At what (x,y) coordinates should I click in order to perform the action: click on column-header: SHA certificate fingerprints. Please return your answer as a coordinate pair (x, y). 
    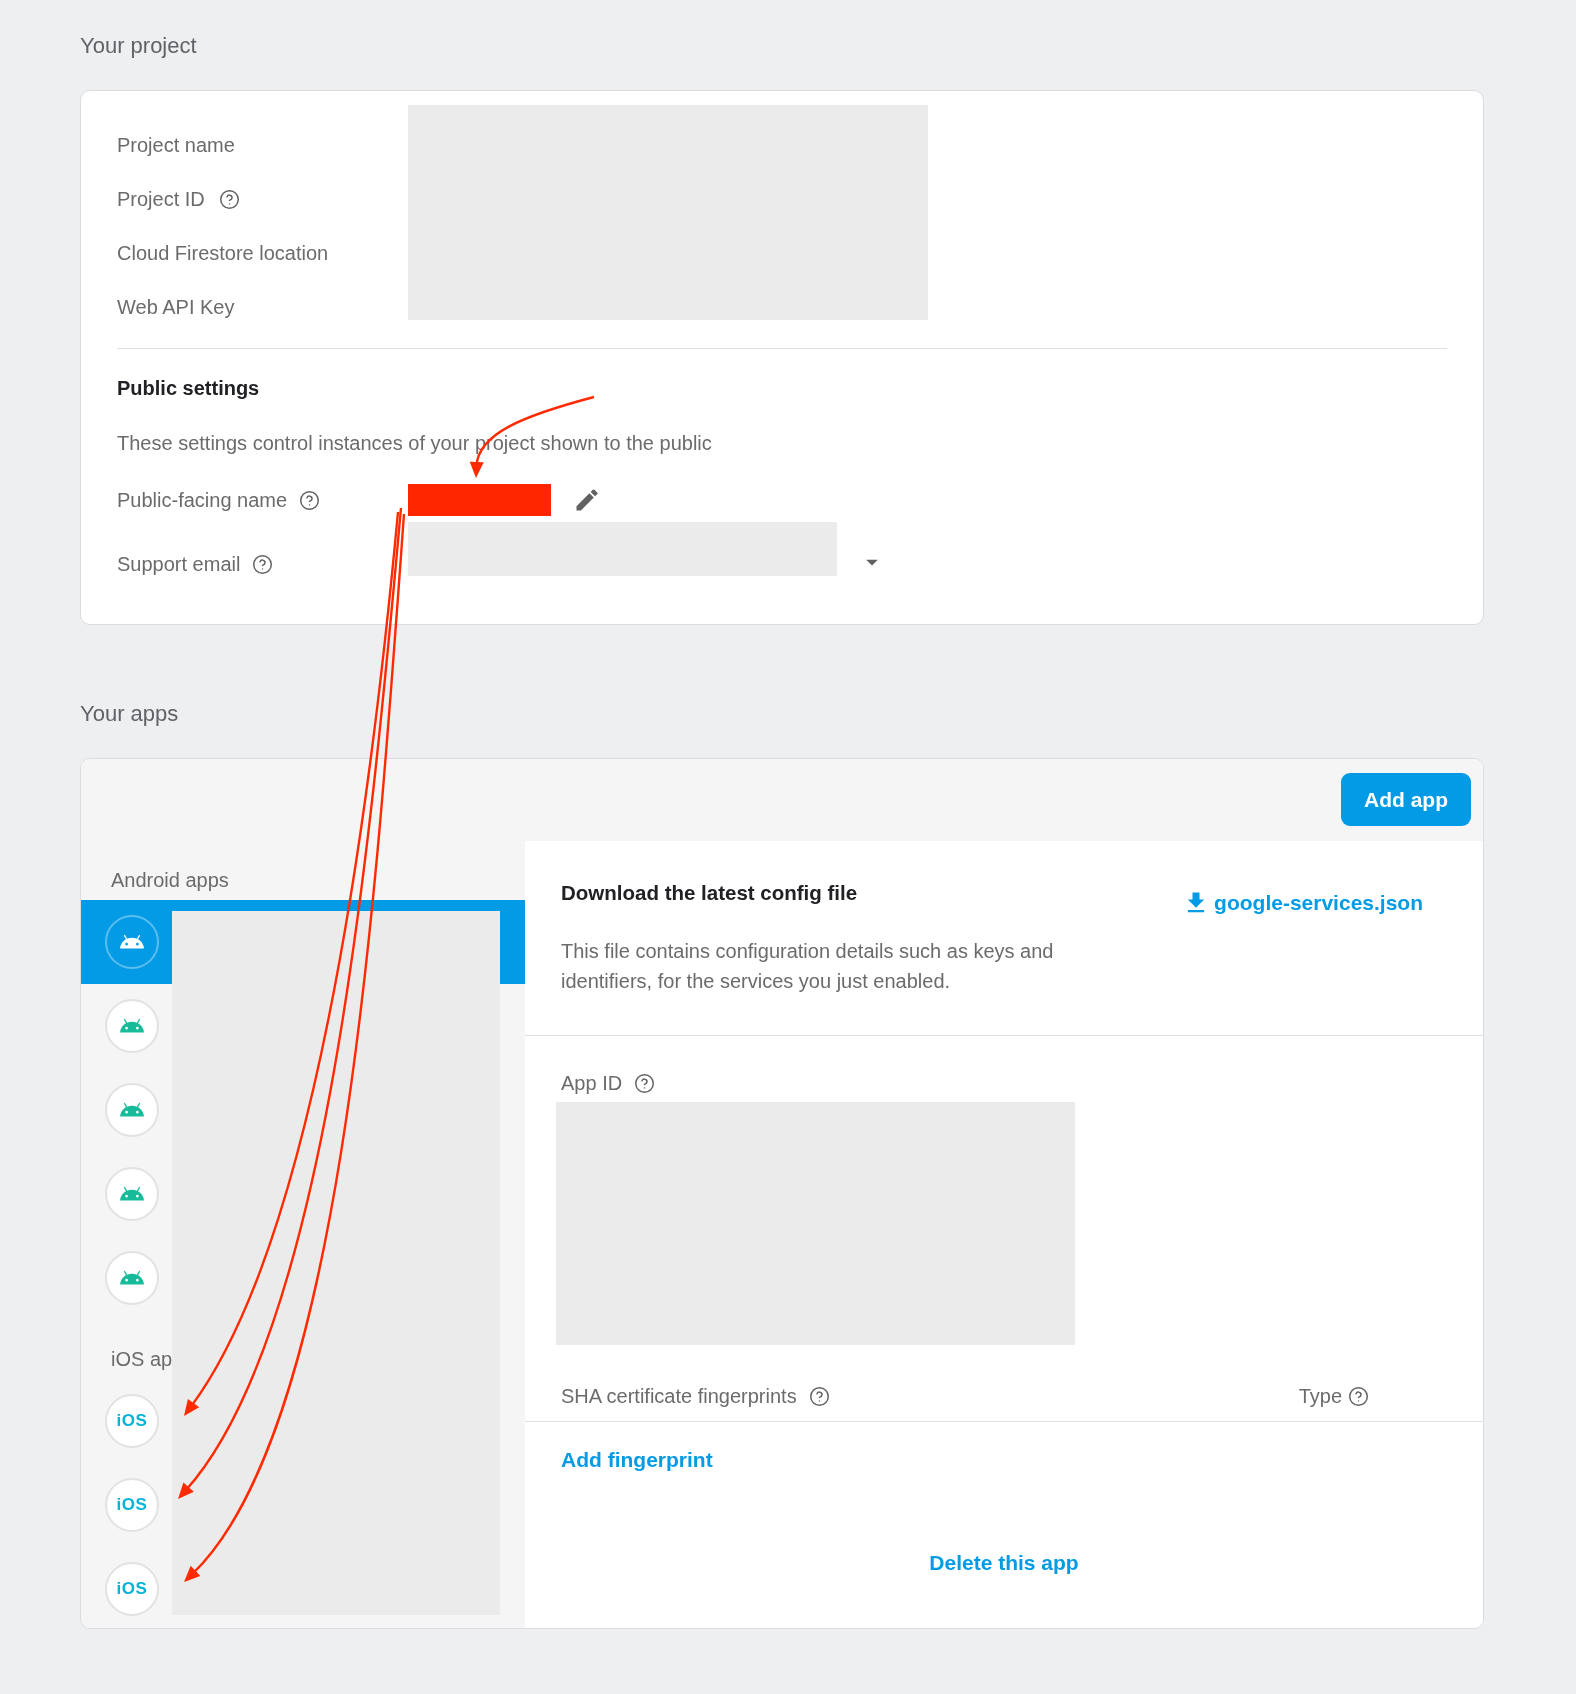
    Looking at the image, I should click on (679, 1396).